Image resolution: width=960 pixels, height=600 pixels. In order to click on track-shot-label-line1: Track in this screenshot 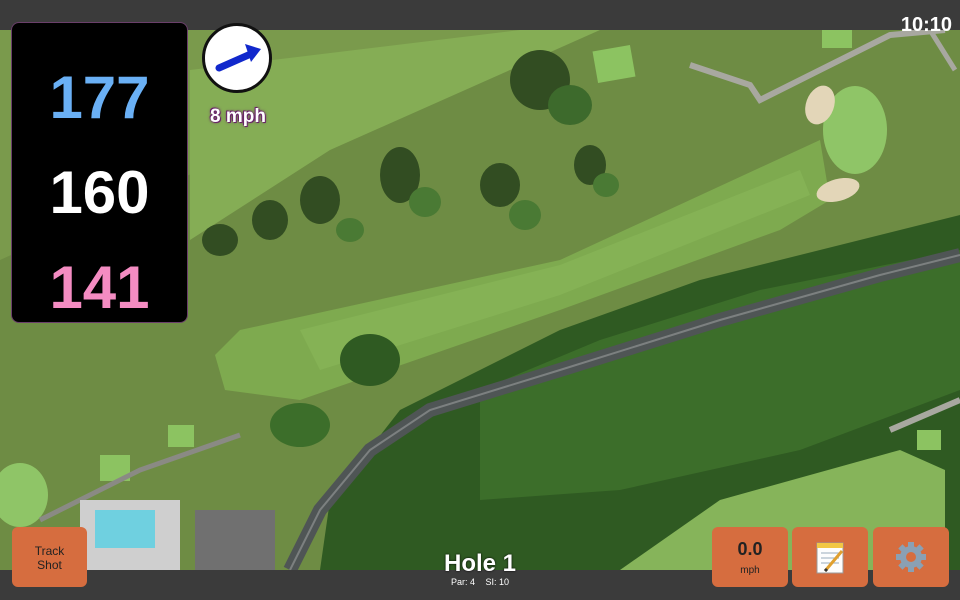, I will do `click(49, 551)`.